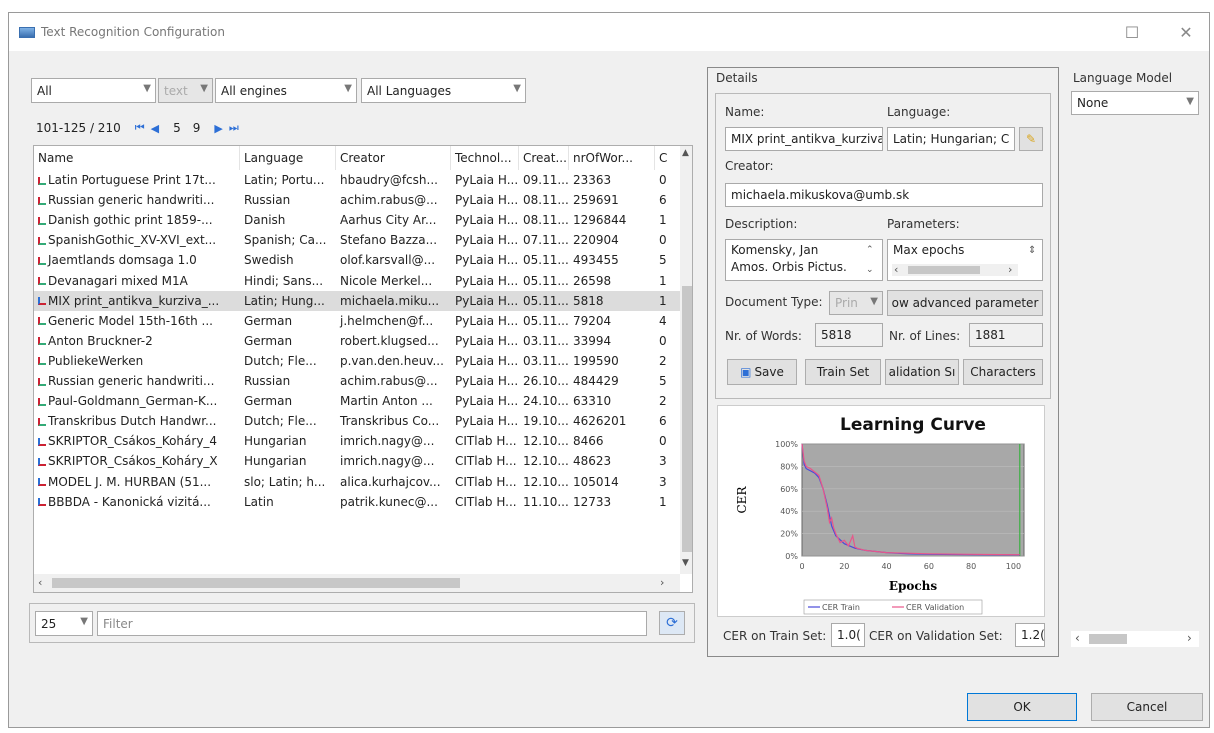 This screenshot has width=1214, height=733. What do you see at coordinates (1108, 639) in the screenshot?
I see `language-model-scroll-thumb` at bounding box center [1108, 639].